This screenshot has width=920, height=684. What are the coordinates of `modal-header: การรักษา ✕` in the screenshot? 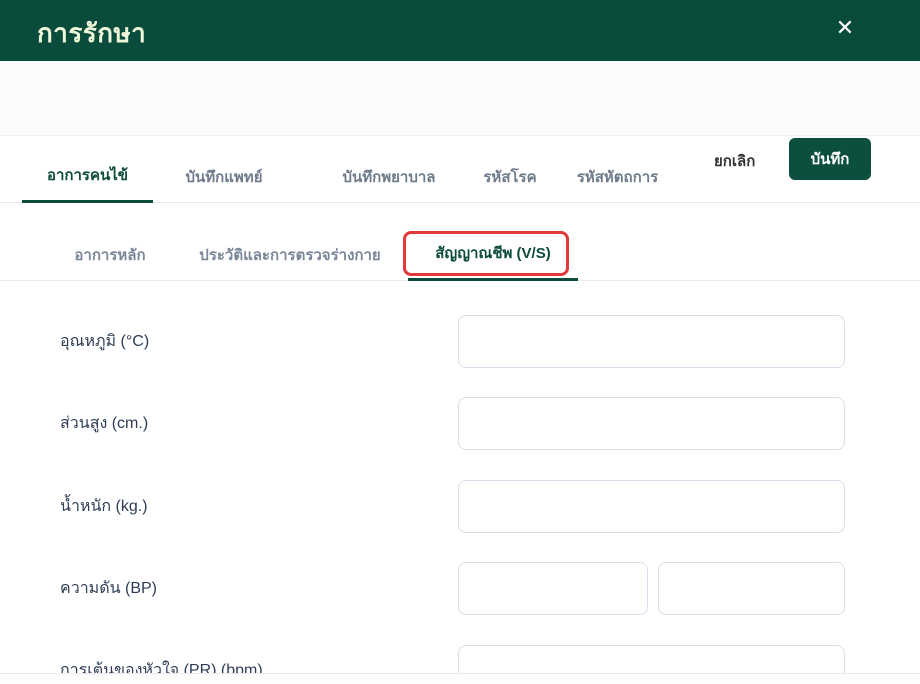 It's located at (460, 30).